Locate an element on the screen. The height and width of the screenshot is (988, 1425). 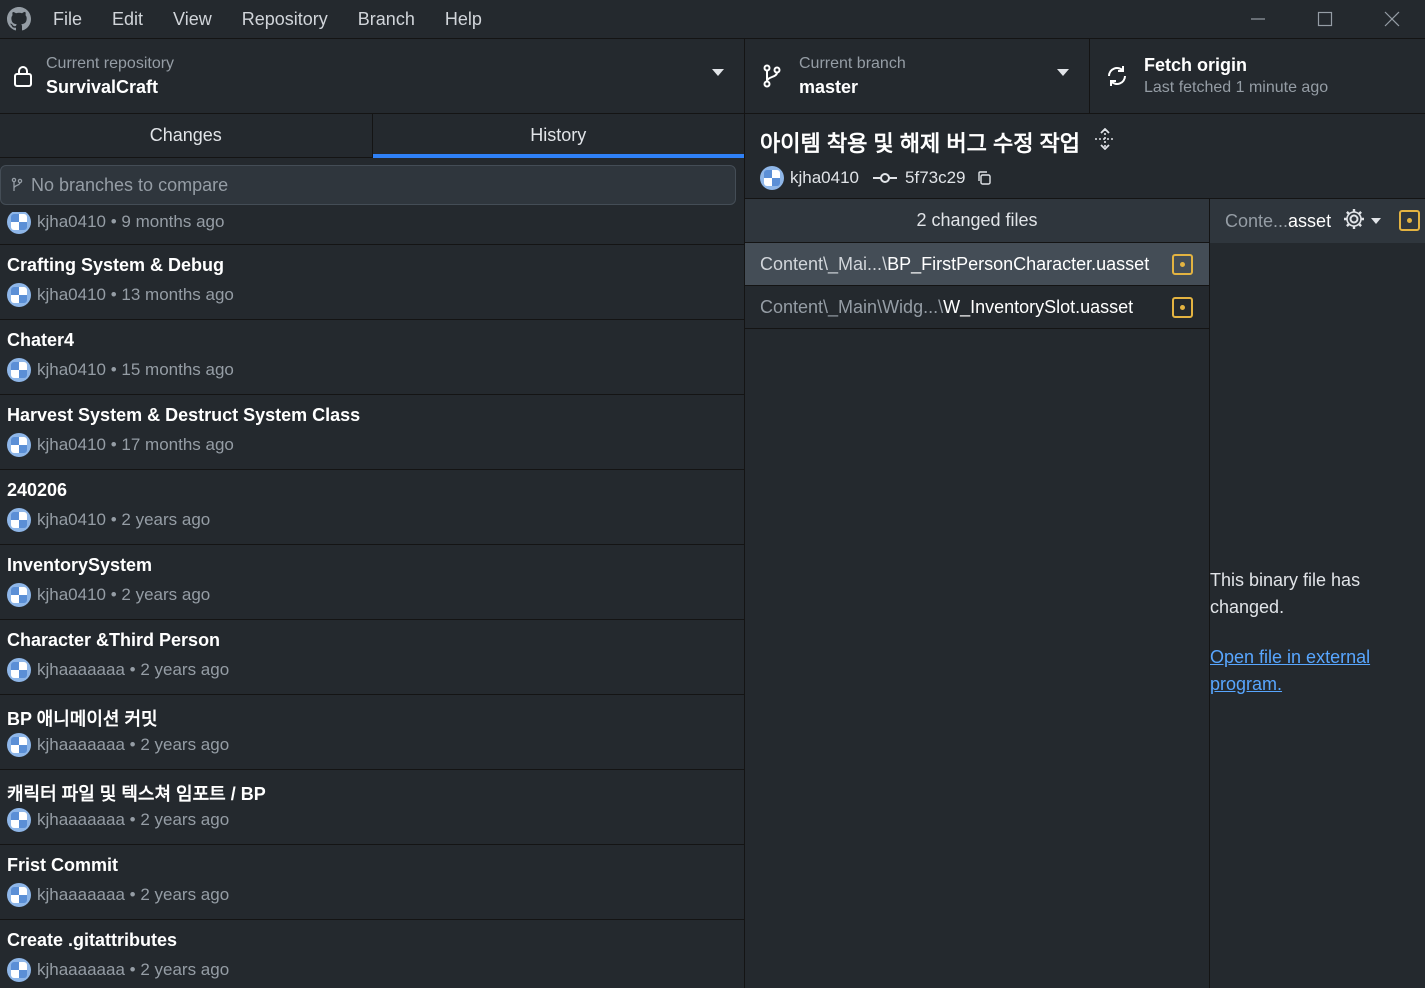
tab-changes: Changes is located at coordinates (186, 135).